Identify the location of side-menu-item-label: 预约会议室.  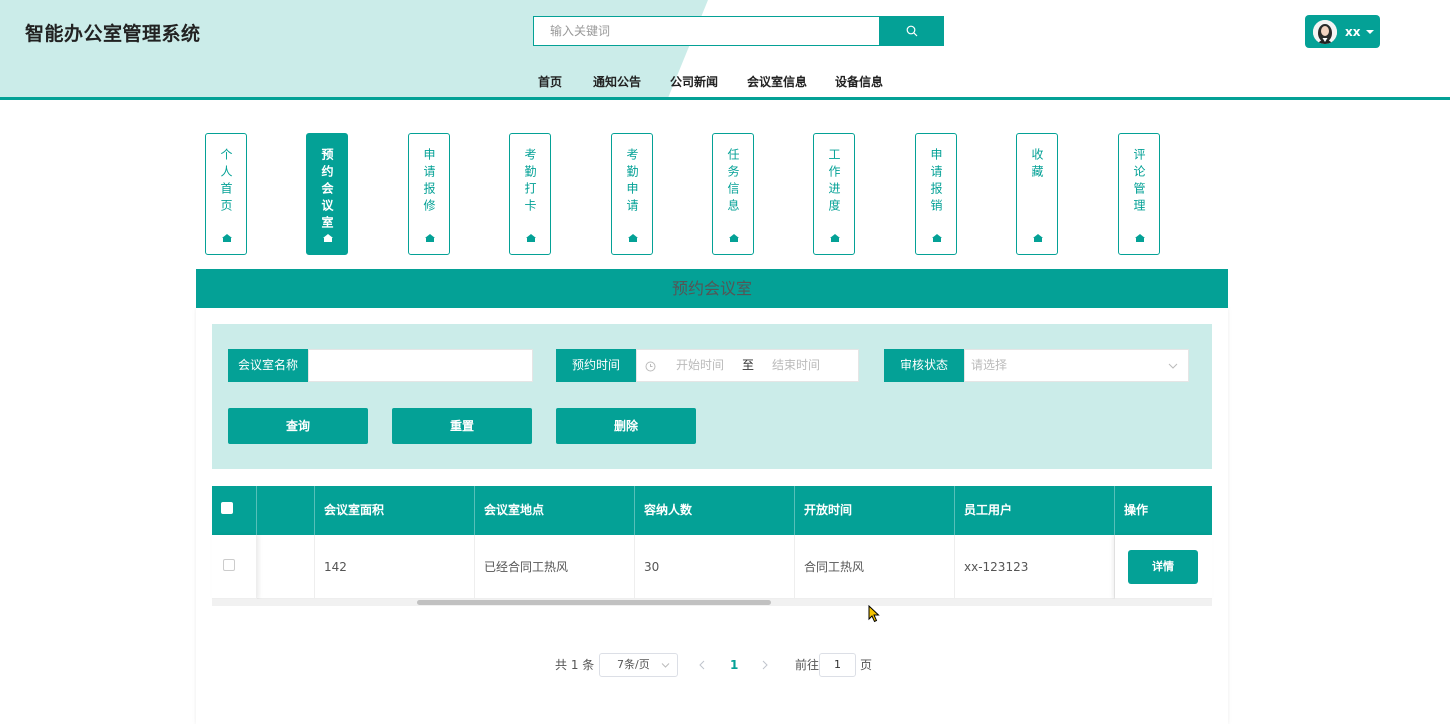
(327, 190).